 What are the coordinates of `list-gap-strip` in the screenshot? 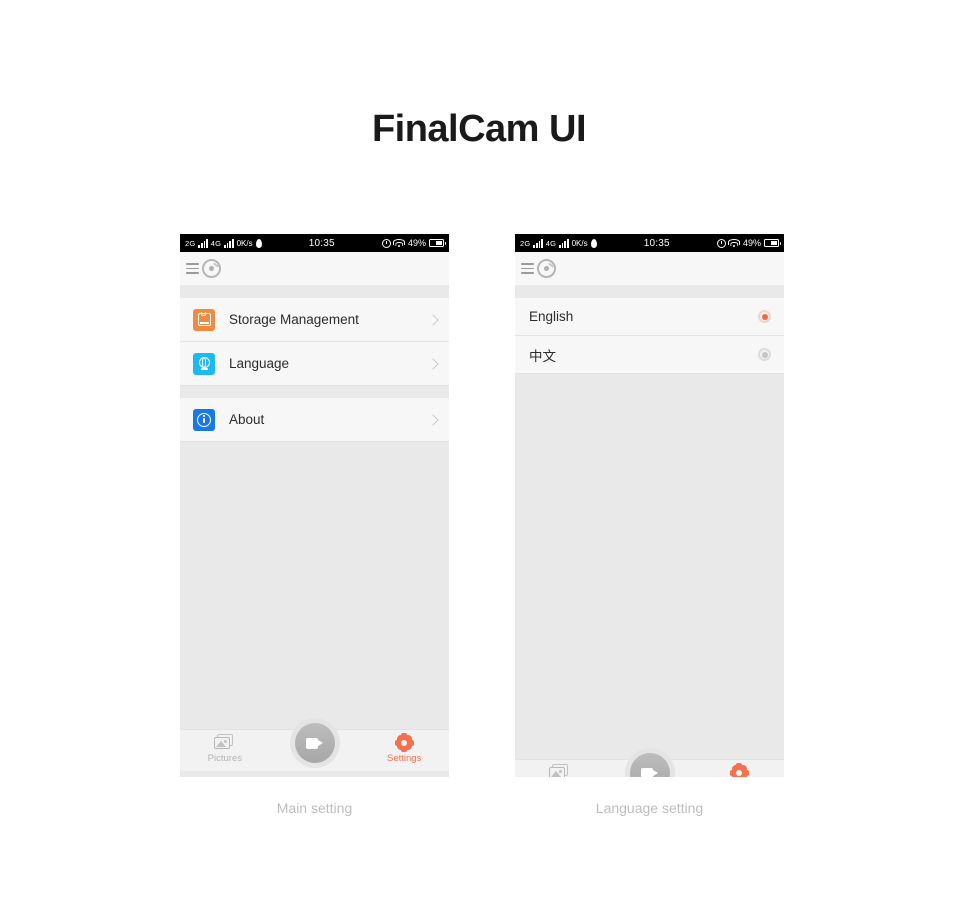 It's located at (314, 392).